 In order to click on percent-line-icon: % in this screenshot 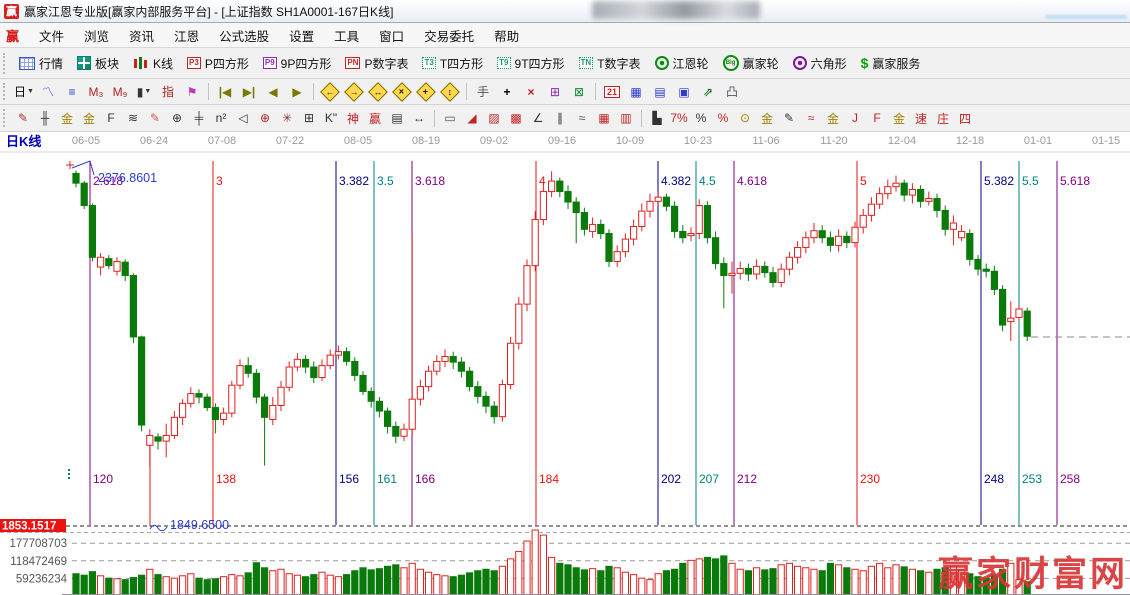, I will do `click(723, 118)`.